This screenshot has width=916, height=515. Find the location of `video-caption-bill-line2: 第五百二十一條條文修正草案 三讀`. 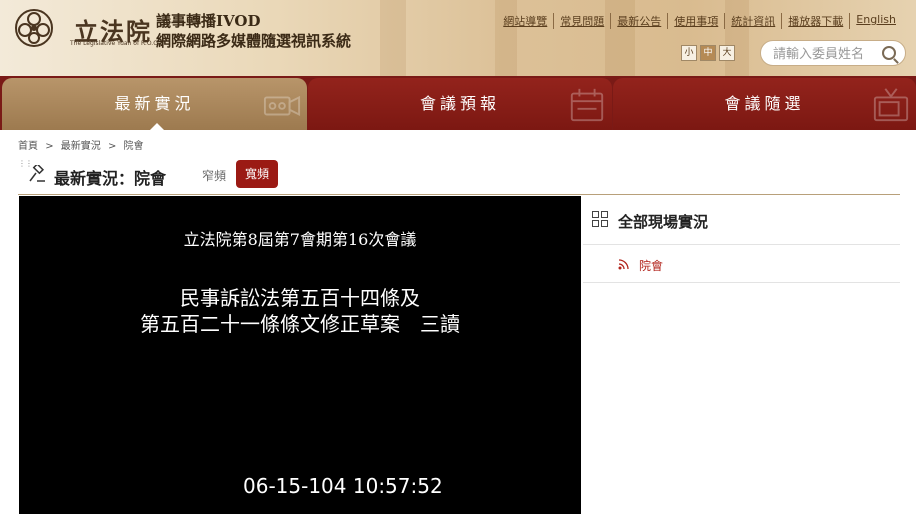

video-caption-bill-line2: 第五百二十一條條文修正草案 三讀 is located at coordinates (300, 324).